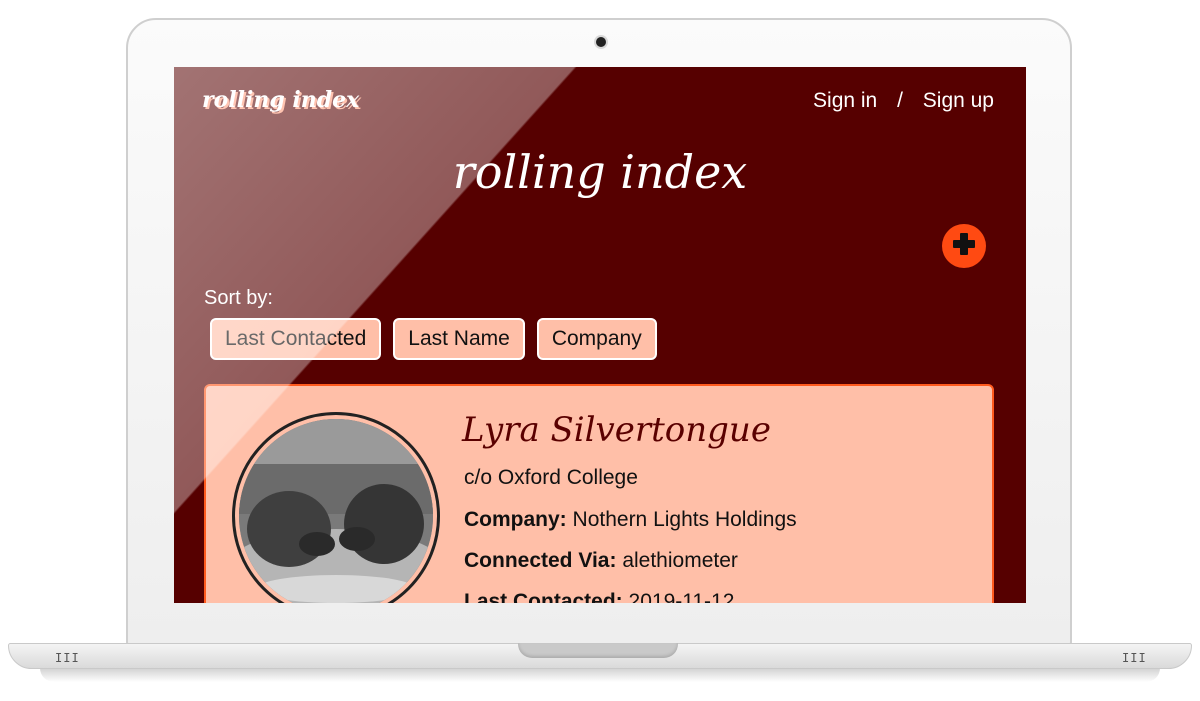 The height and width of the screenshot is (701, 1200). I want to click on plus-icon, so click(964, 246).